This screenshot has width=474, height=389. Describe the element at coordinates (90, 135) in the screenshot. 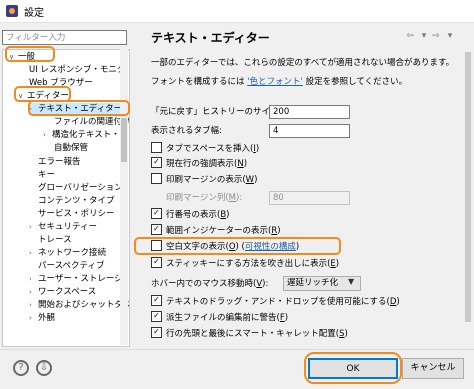

I see `tree-item-label: 構造化テキスト・エ` at that location.